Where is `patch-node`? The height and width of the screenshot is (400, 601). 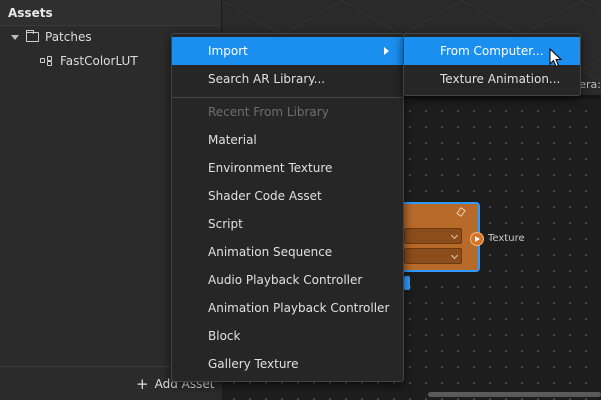 patch-node is located at coordinates (439, 237).